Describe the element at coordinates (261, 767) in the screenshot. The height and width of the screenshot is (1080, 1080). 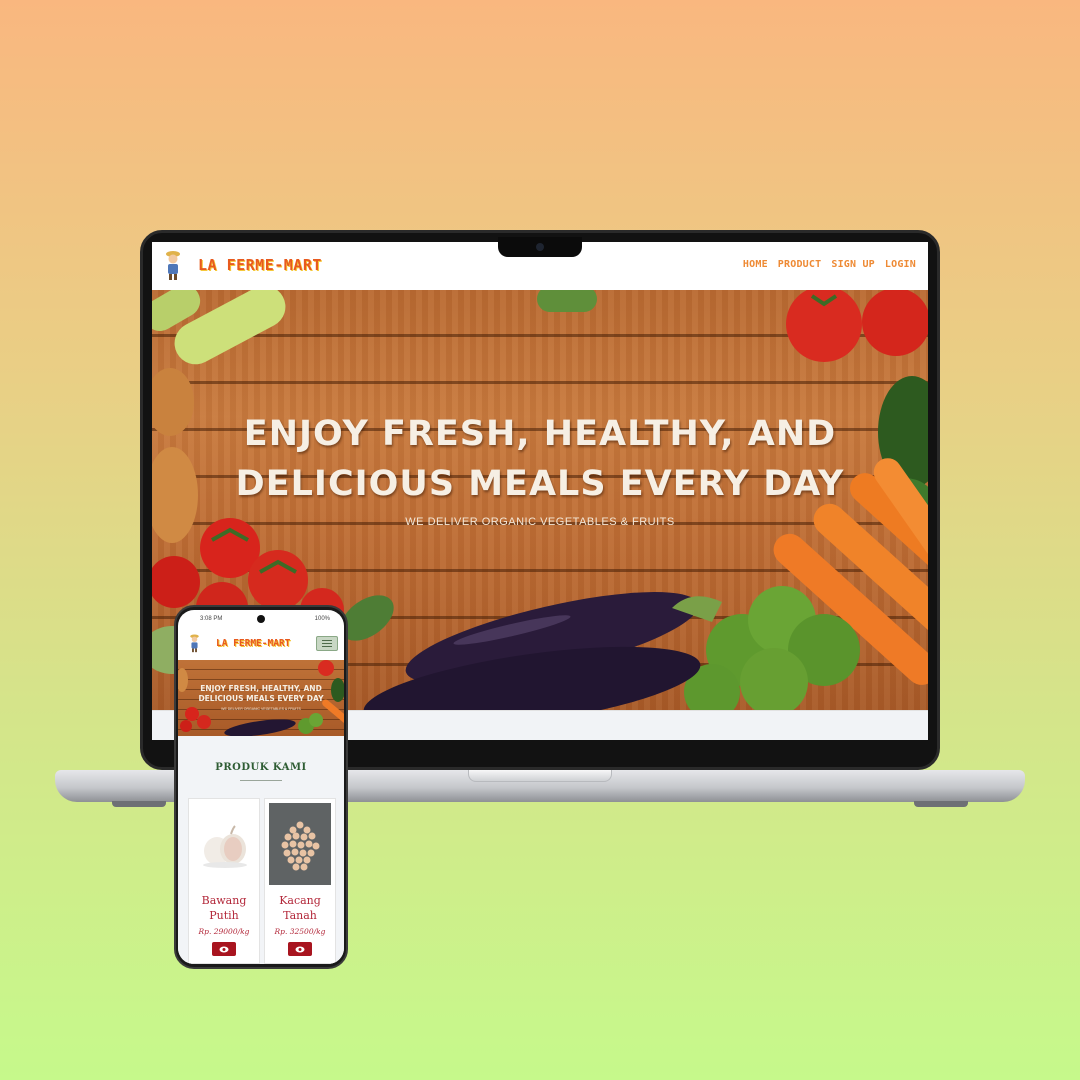
I see `section-title: PRODUK KAMI` at that location.